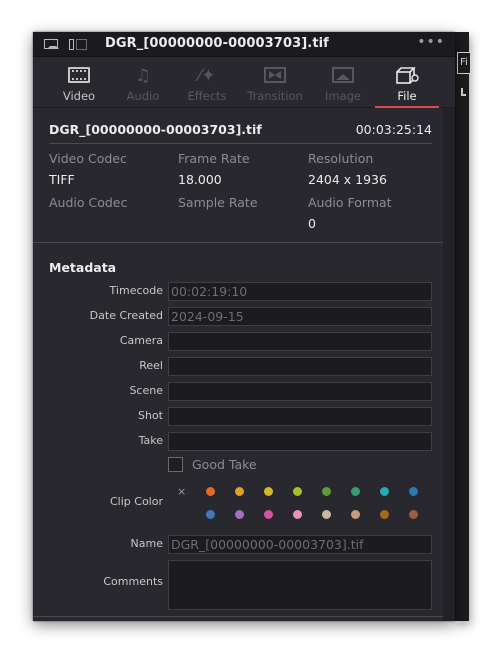  What do you see at coordinates (300, 585) in the screenshot?
I see `comments-field` at bounding box center [300, 585].